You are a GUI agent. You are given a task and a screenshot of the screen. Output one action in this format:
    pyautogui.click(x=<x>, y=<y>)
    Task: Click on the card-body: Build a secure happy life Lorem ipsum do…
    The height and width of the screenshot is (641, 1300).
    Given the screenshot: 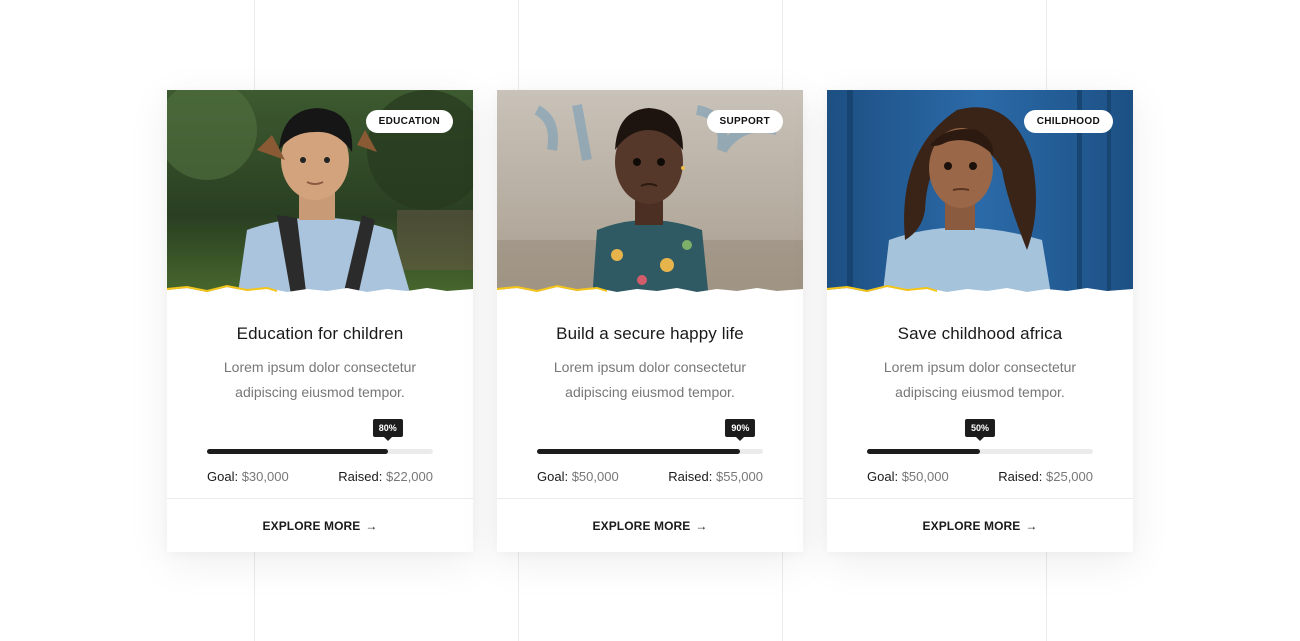 What is the action you would take?
    pyautogui.click(x=650, y=404)
    